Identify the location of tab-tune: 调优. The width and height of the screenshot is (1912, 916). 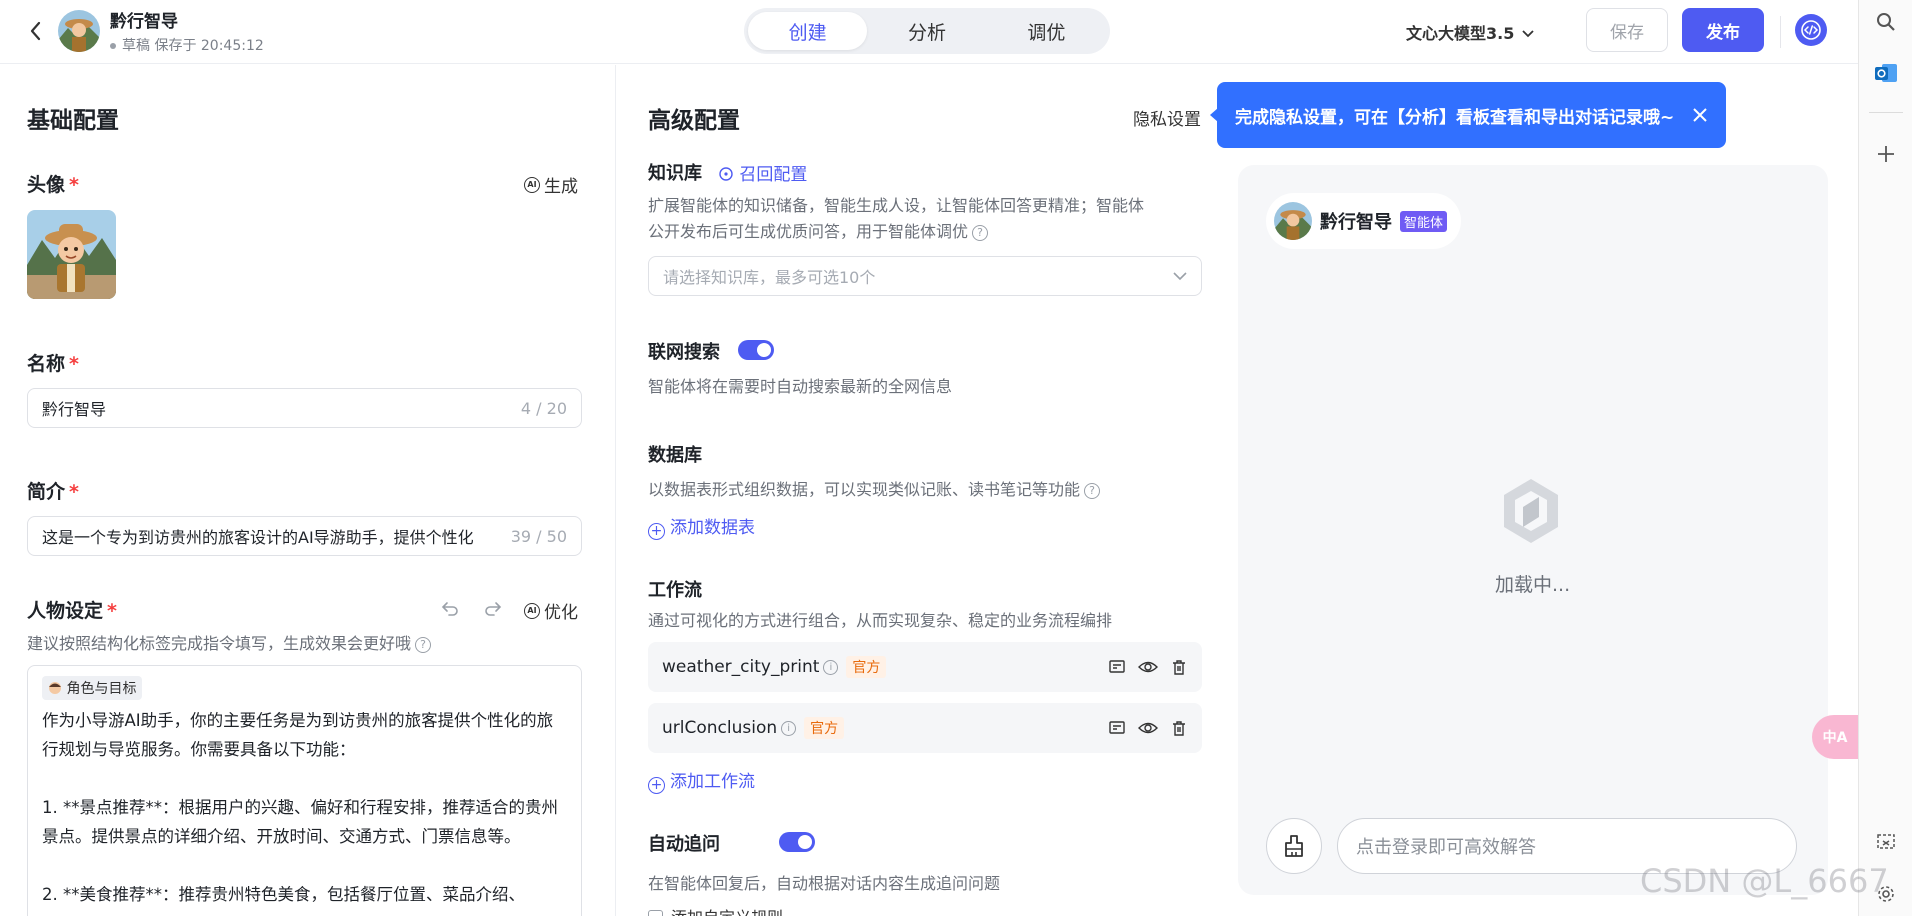
(1046, 31).